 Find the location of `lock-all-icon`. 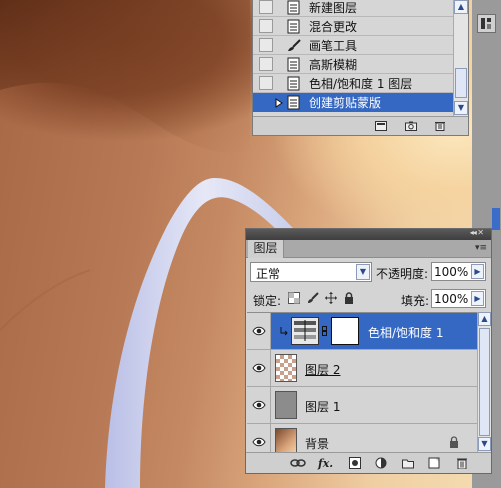

lock-all-icon is located at coordinates (349, 298).